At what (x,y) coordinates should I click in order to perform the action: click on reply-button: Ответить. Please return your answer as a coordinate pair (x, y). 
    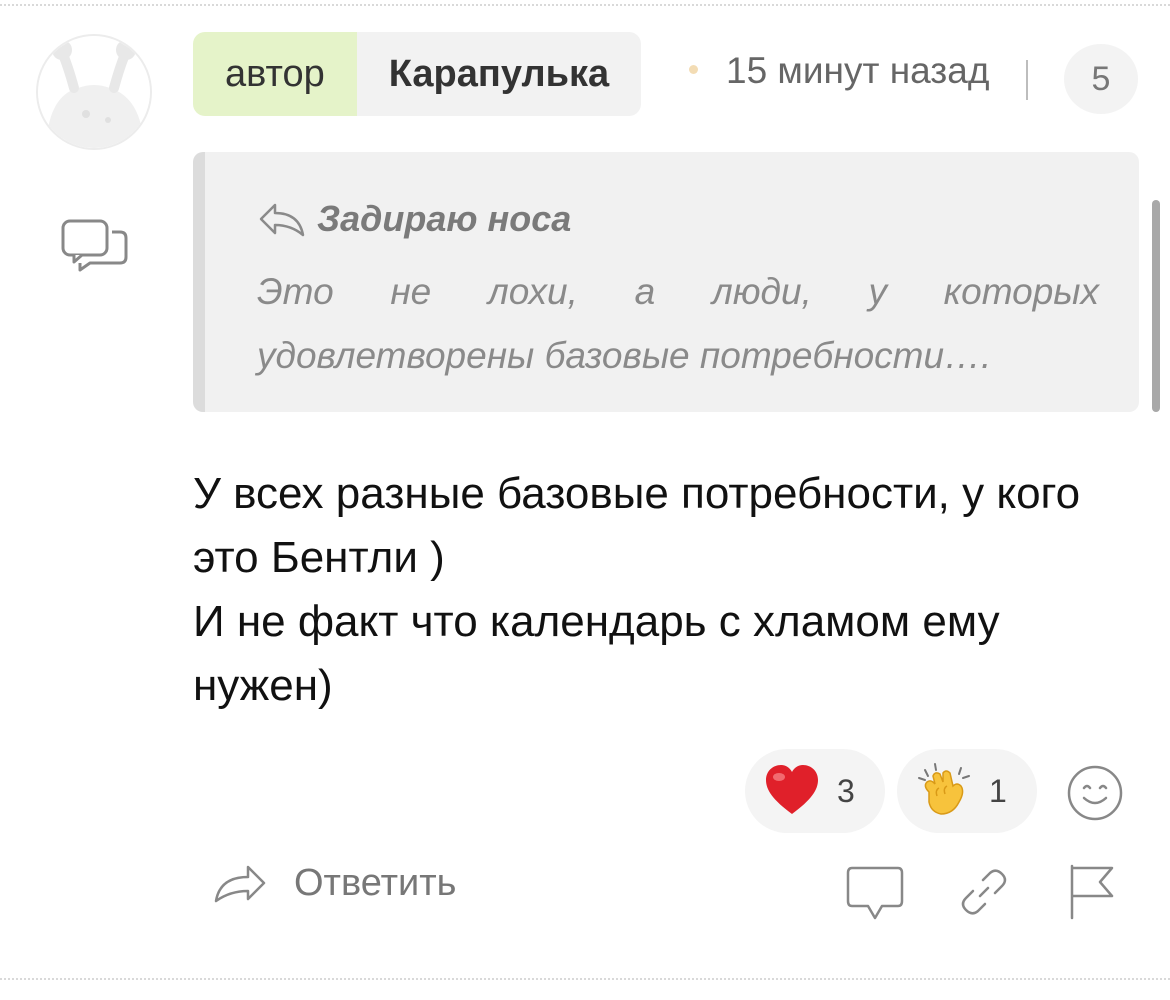
    Looking at the image, I should click on (334, 883).